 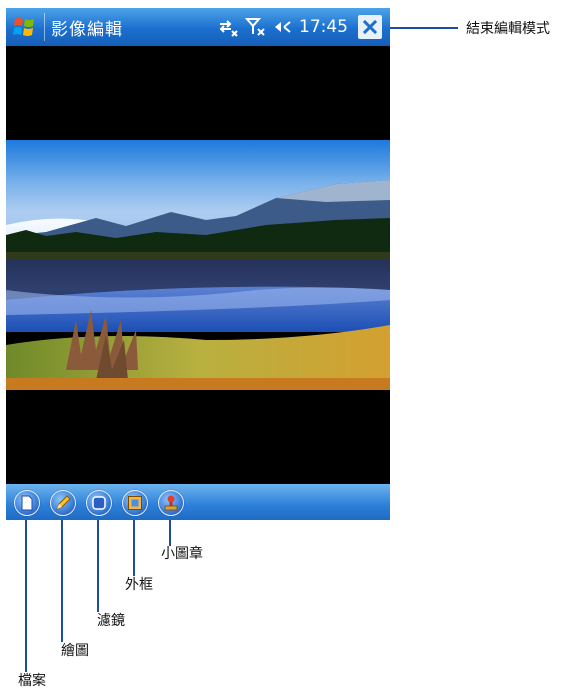 I want to click on start-button, so click(x=25, y=27).